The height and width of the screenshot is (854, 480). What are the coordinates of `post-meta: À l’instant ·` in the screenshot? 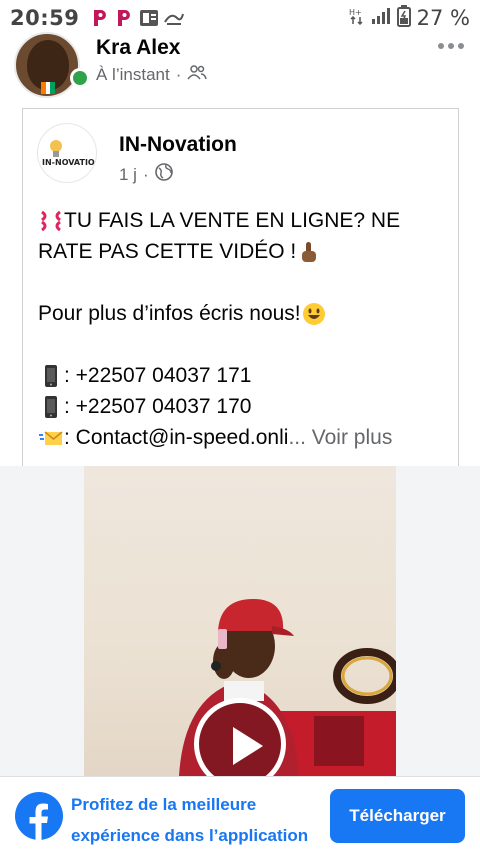 It's located at (152, 74).